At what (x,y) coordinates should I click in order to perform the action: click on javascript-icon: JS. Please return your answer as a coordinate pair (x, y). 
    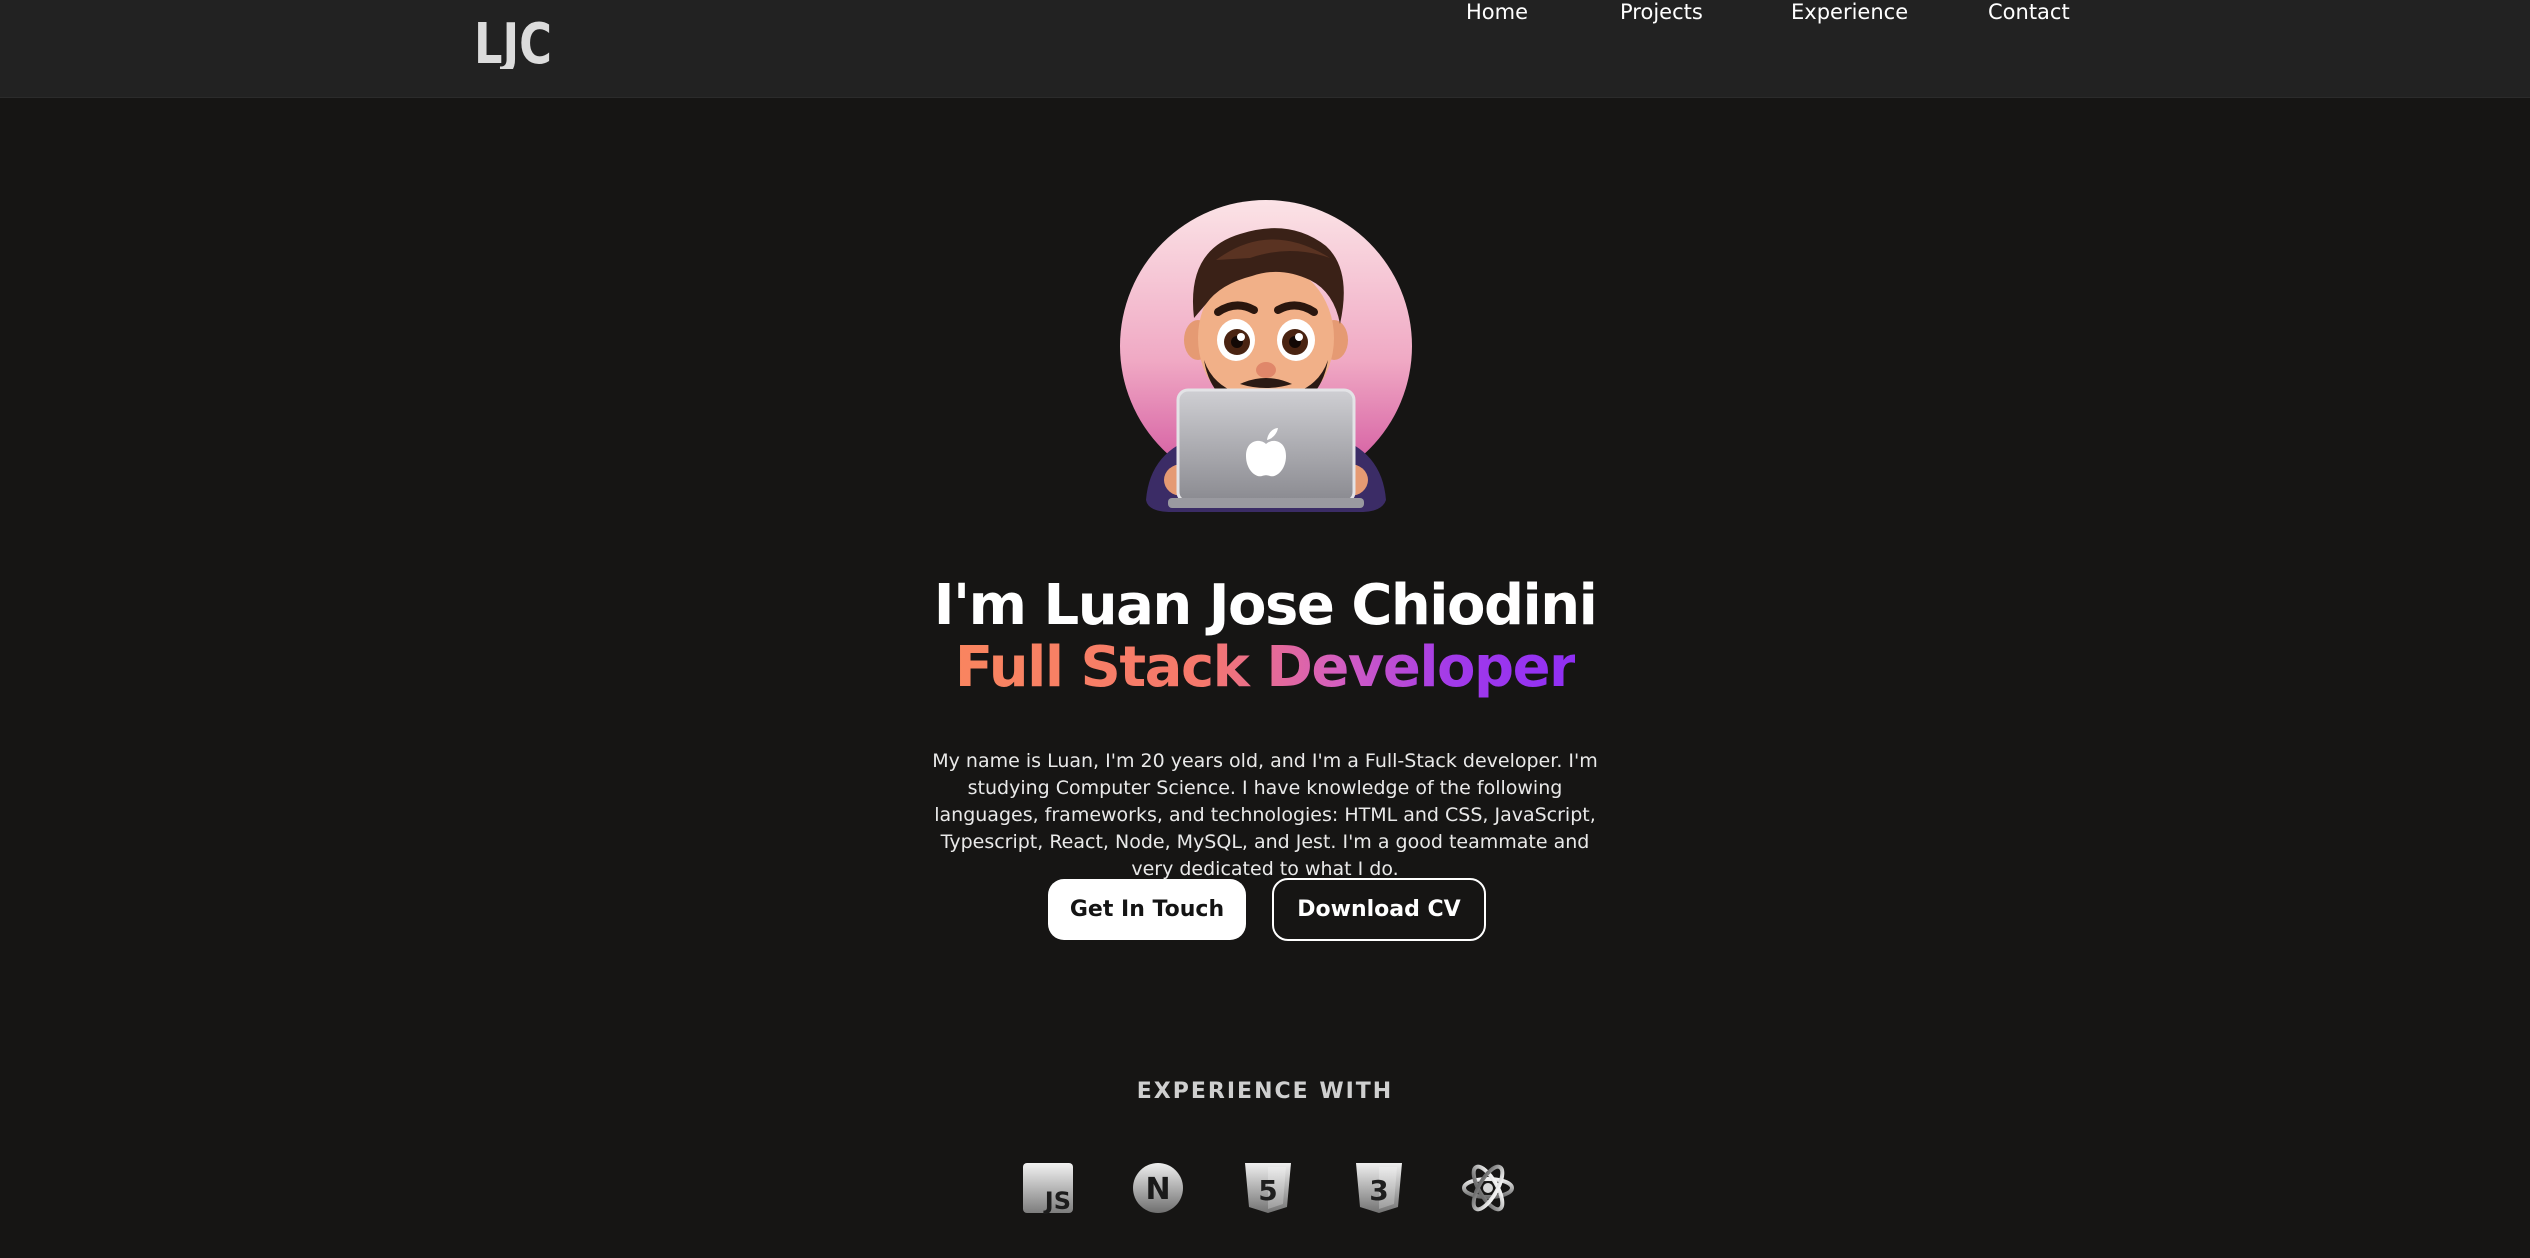
    Looking at the image, I should click on (1048, 1189).